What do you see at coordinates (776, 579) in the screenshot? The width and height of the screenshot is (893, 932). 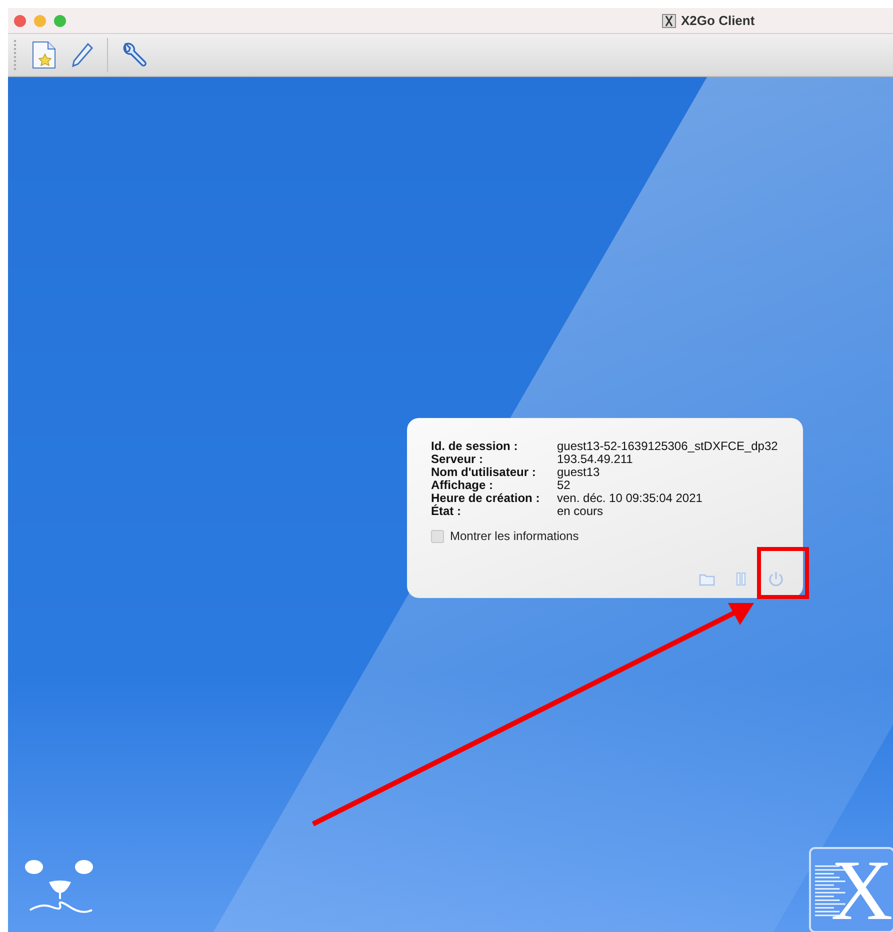 I see `power-icon` at bounding box center [776, 579].